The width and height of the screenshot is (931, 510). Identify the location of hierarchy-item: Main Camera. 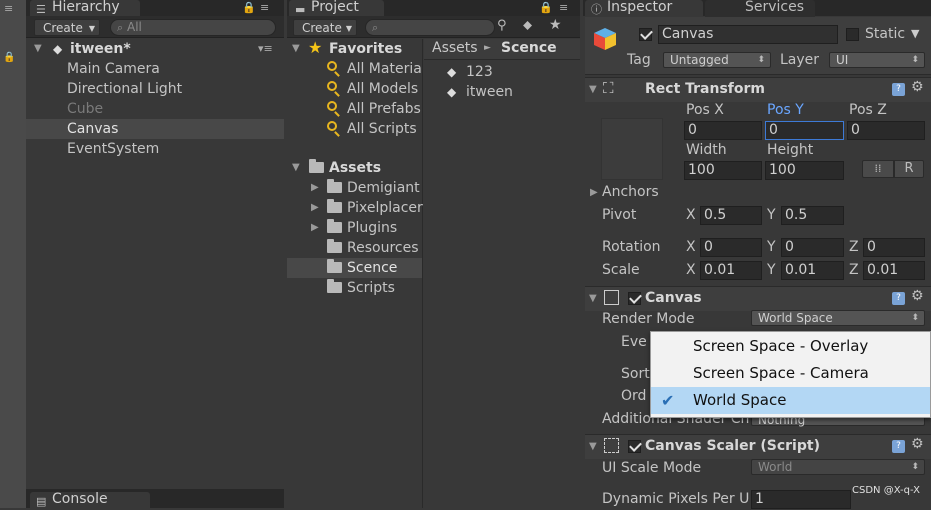
(155, 69).